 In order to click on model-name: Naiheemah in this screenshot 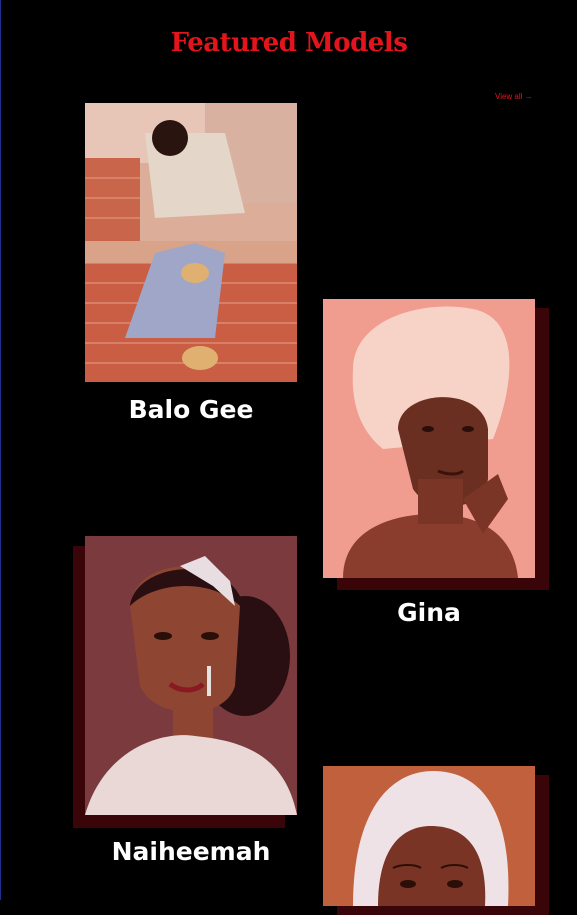, I will do `click(191, 851)`.